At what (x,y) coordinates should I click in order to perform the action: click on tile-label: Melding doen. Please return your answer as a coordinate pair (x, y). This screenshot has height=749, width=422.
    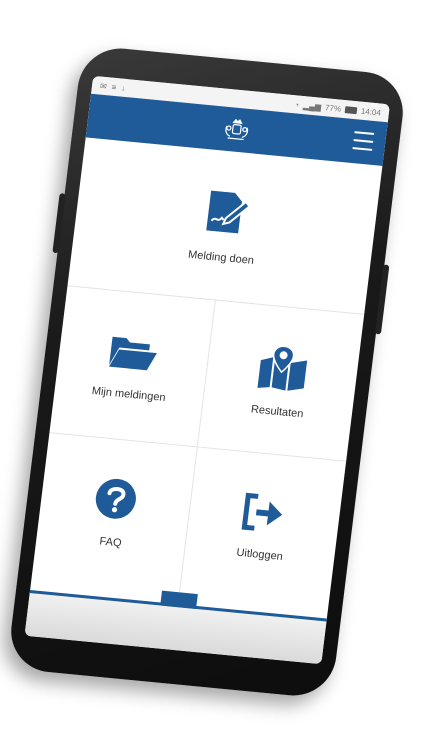
    Looking at the image, I should click on (221, 257).